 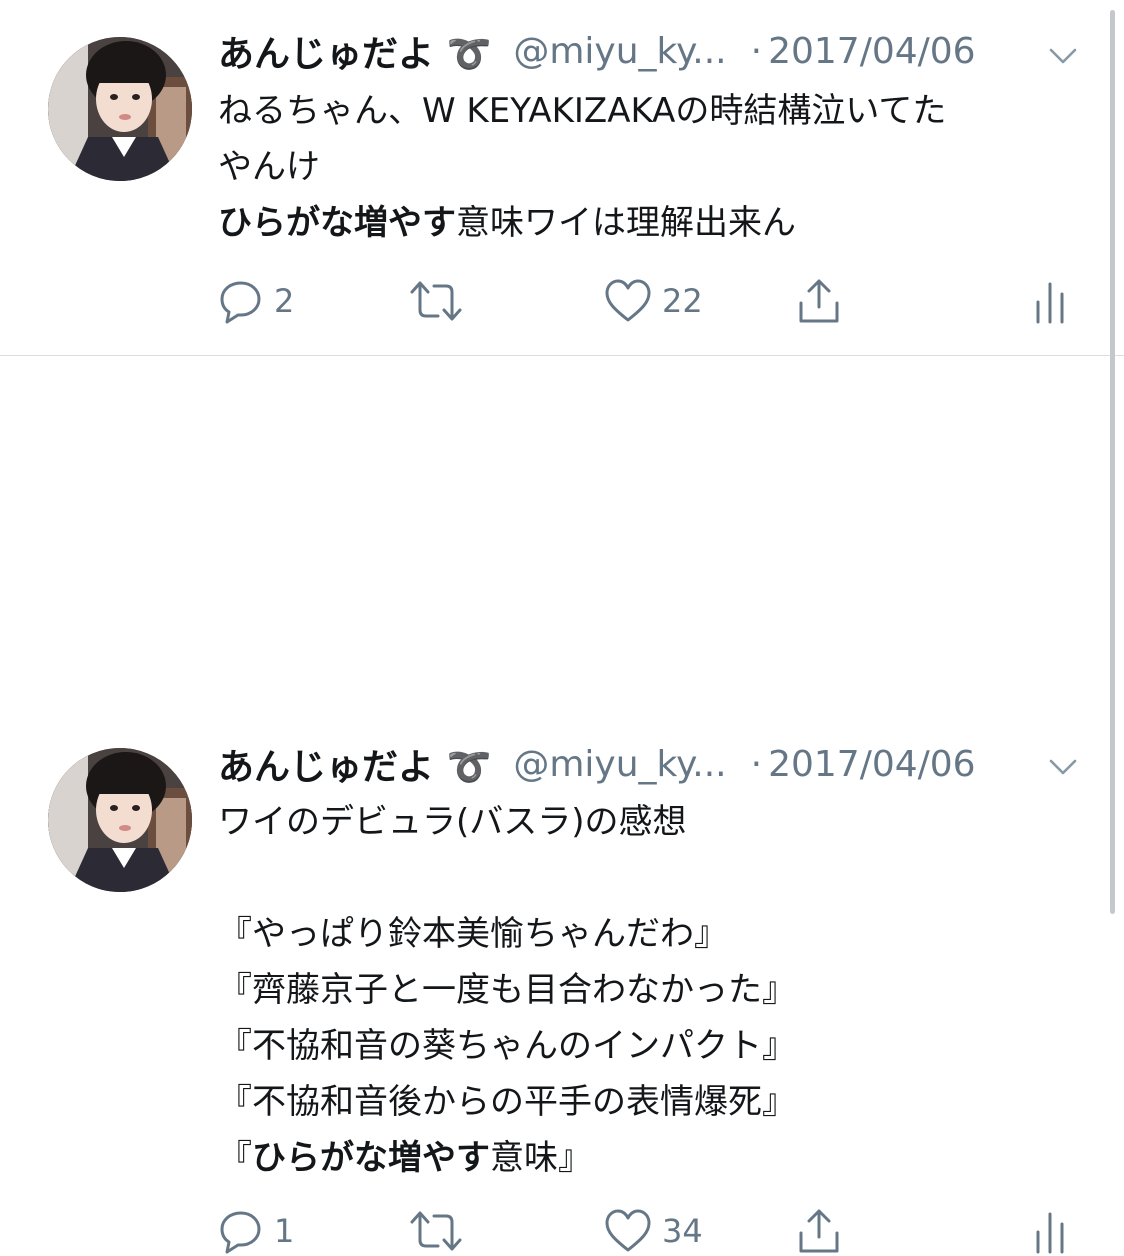 What do you see at coordinates (235, 1158) in the screenshot?
I see `text-segment: 『` at bounding box center [235, 1158].